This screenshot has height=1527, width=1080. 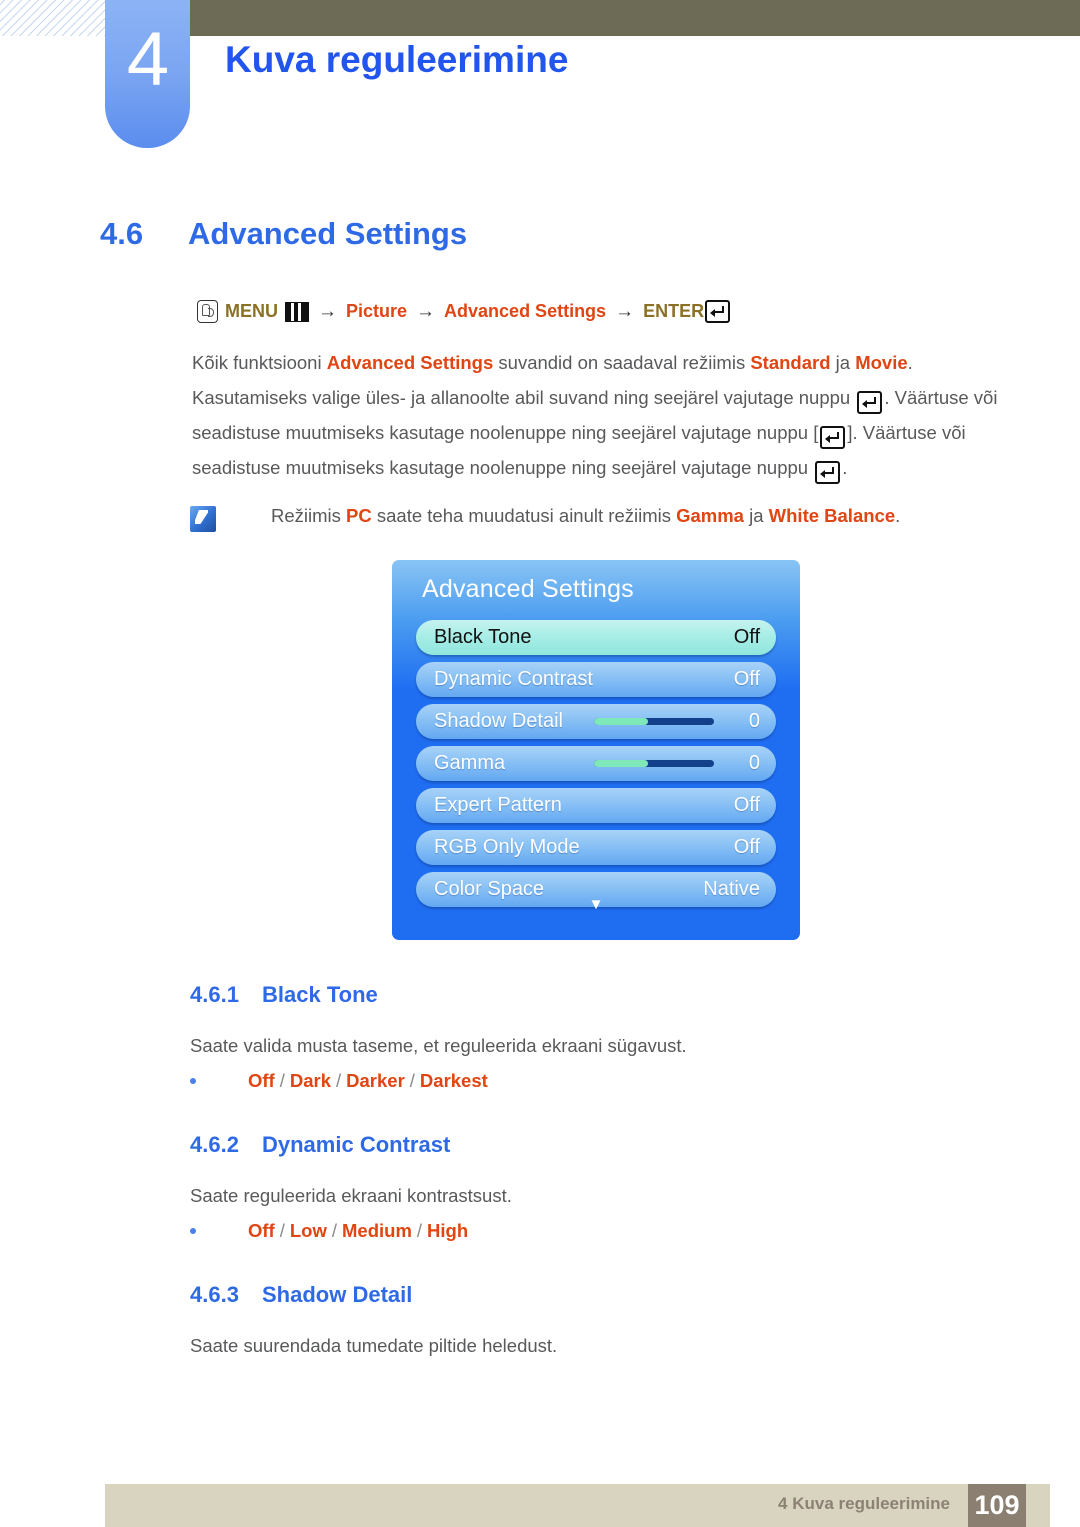 I want to click on para-highlight-movie: Movie, so click(x=881, y=362).